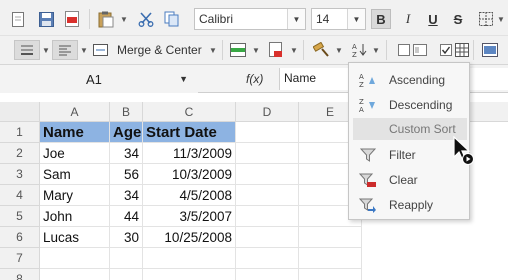 The image size is (508, 280). I want to click on paste-dropdown-icon: ▼, so click(124, 19).